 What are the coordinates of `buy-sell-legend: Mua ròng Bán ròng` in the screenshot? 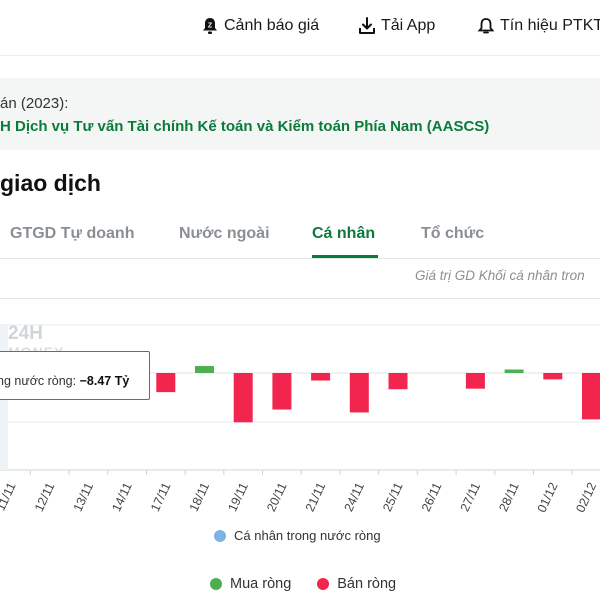 It's located at (303, 584).